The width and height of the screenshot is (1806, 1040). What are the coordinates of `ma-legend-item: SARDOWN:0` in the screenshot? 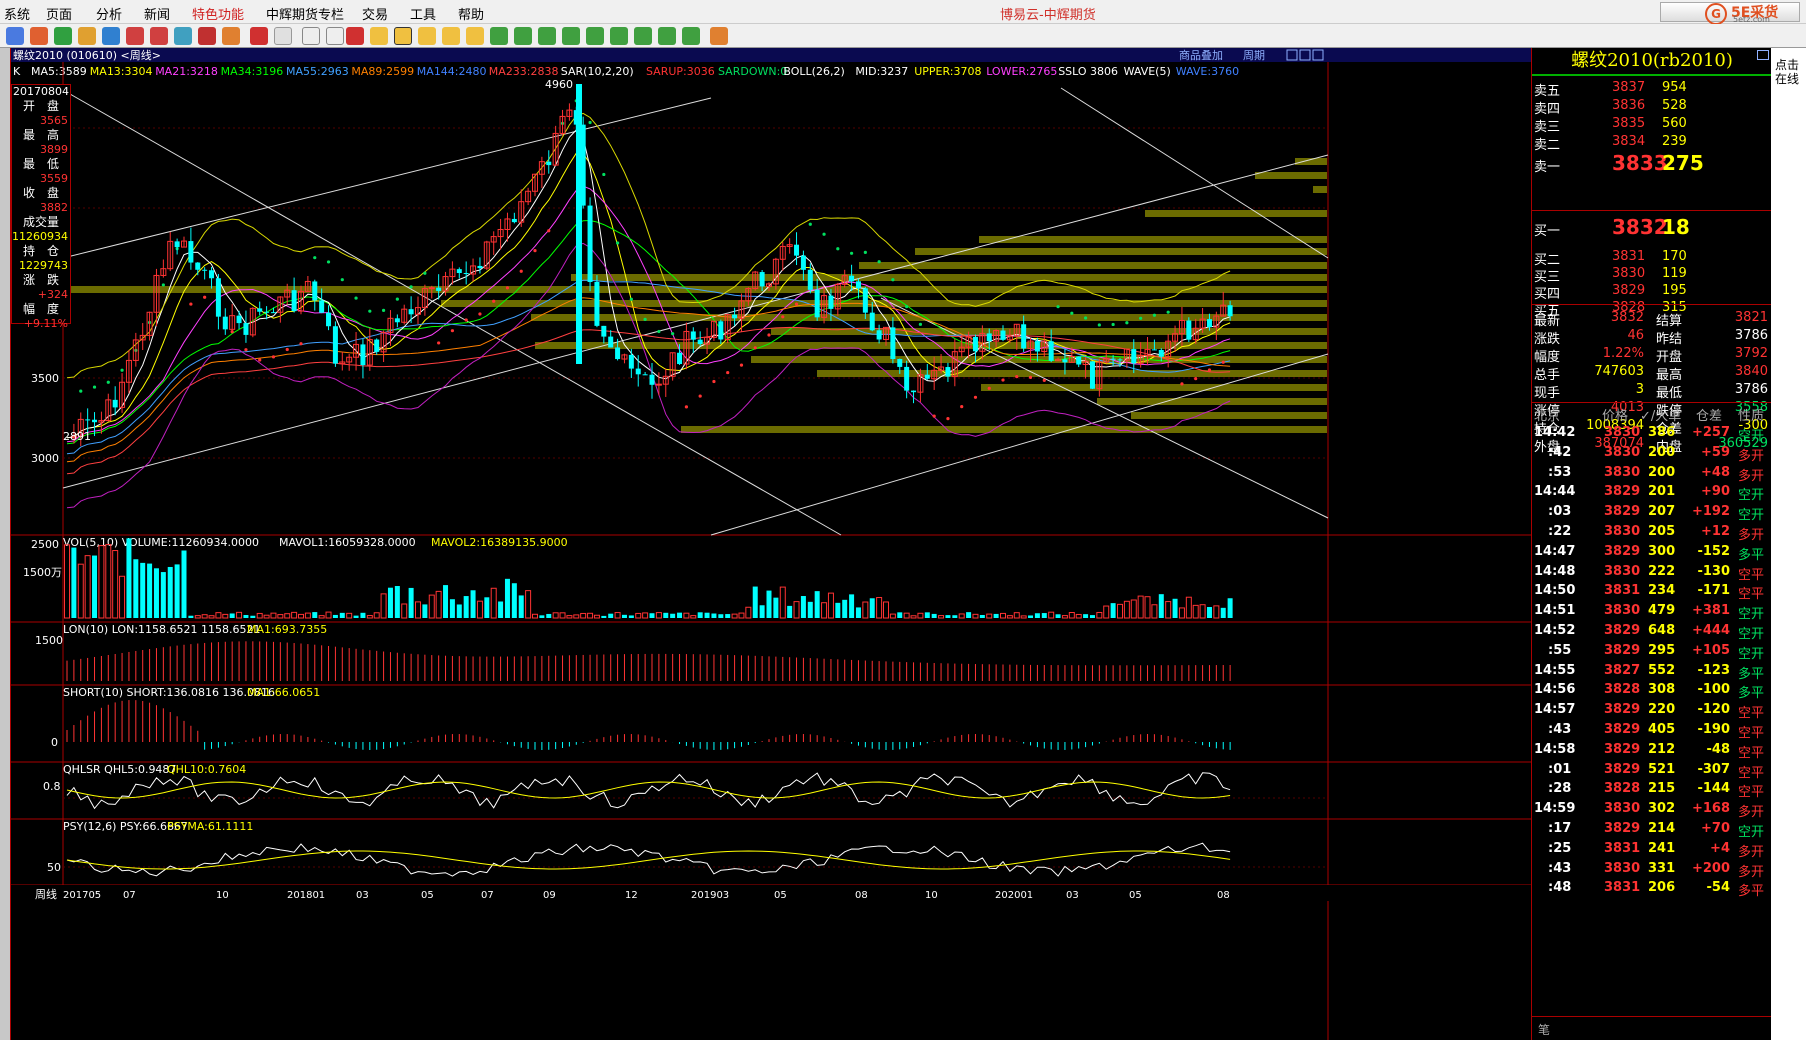 It's located at (752, 71).